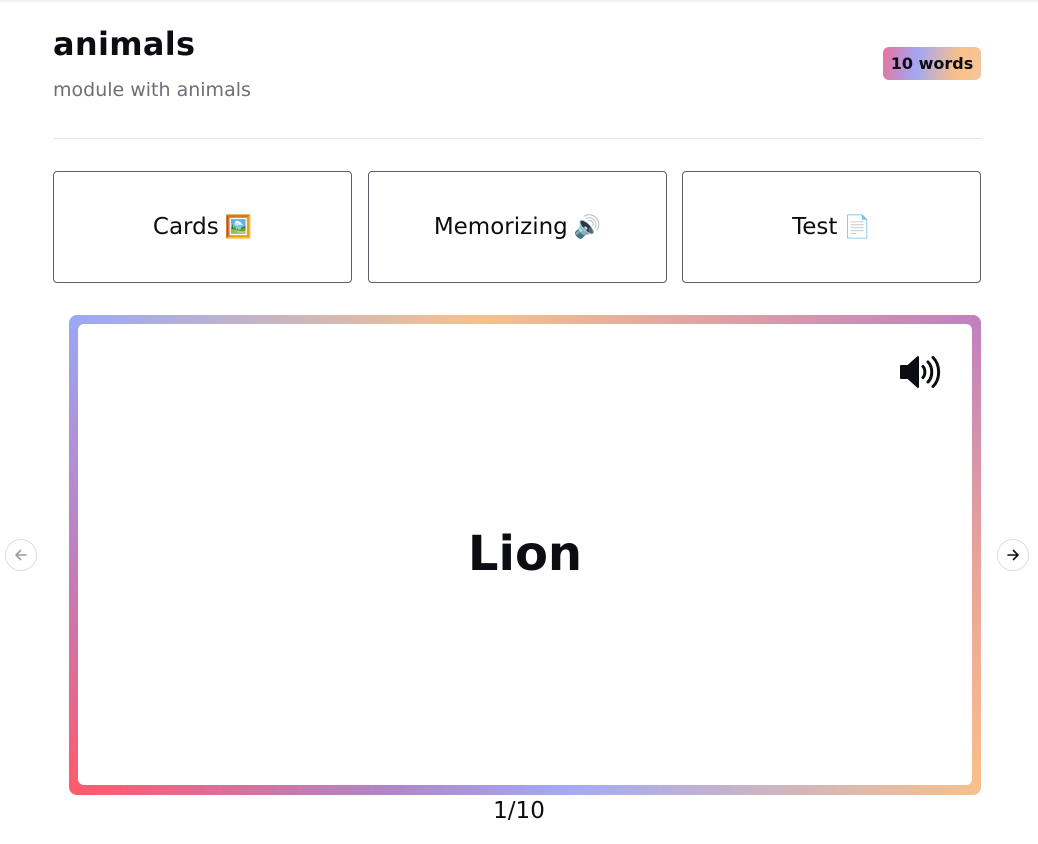 This screenshot has height=844, width=1038. I want to click on next-card-button, so click(1013, 555).